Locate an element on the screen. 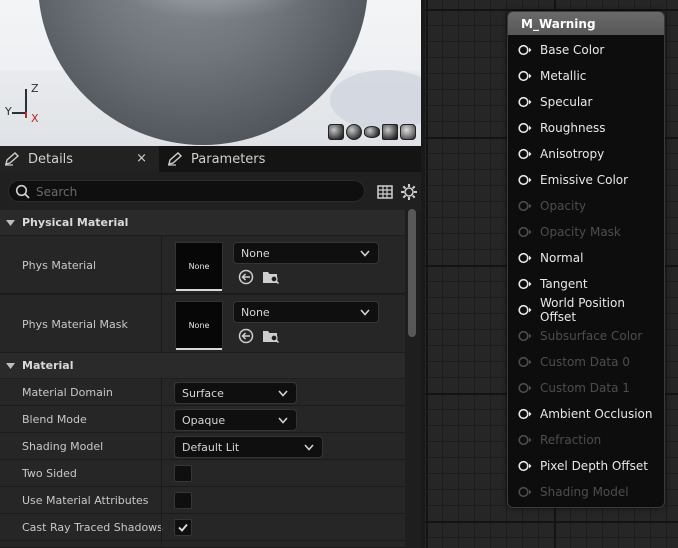 This screenshot has height=548, width=678. property-label: Use Material Attributes is located at coordinates (85, 500).